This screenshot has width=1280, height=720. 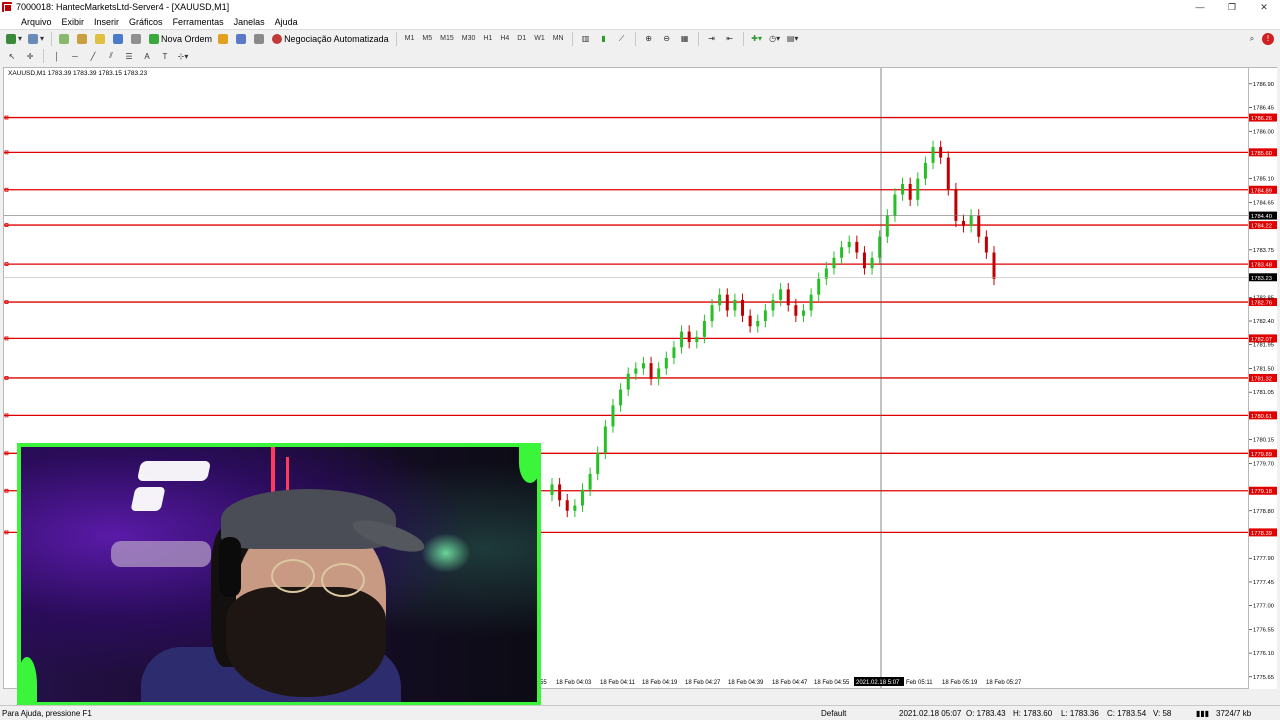 I want to click on status-volume: V: 58, so click(x=1162, y=713).